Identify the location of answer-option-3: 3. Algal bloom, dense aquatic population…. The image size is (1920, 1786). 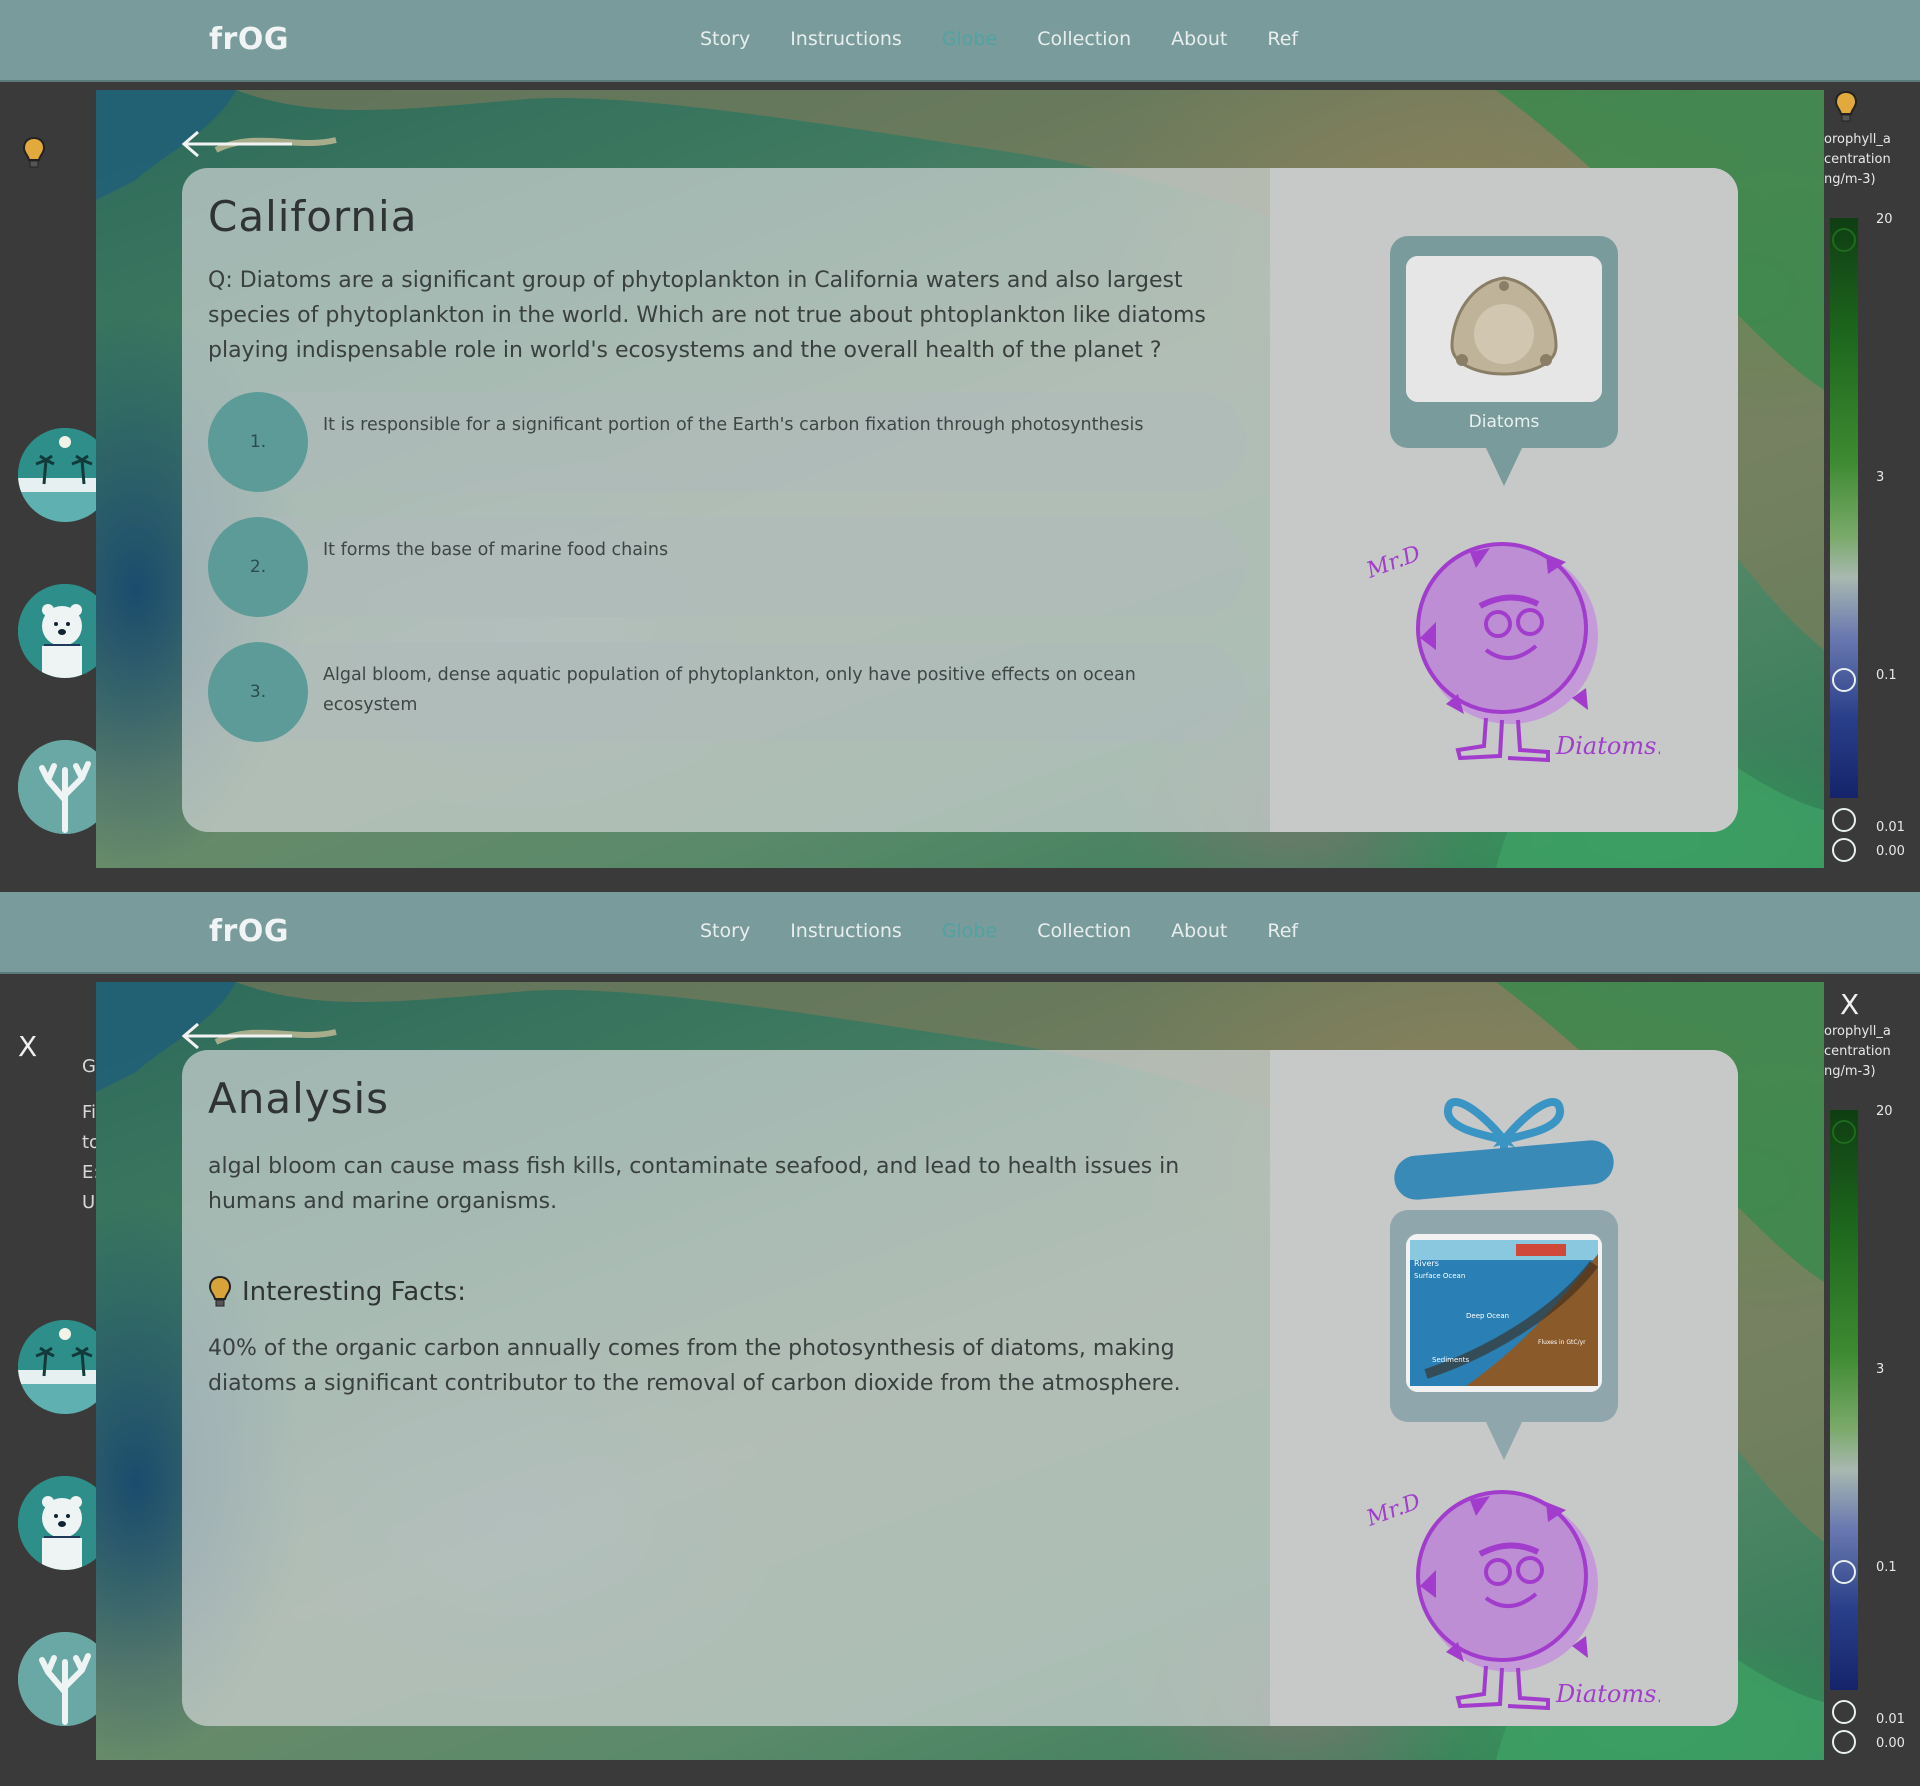
(727, 692).